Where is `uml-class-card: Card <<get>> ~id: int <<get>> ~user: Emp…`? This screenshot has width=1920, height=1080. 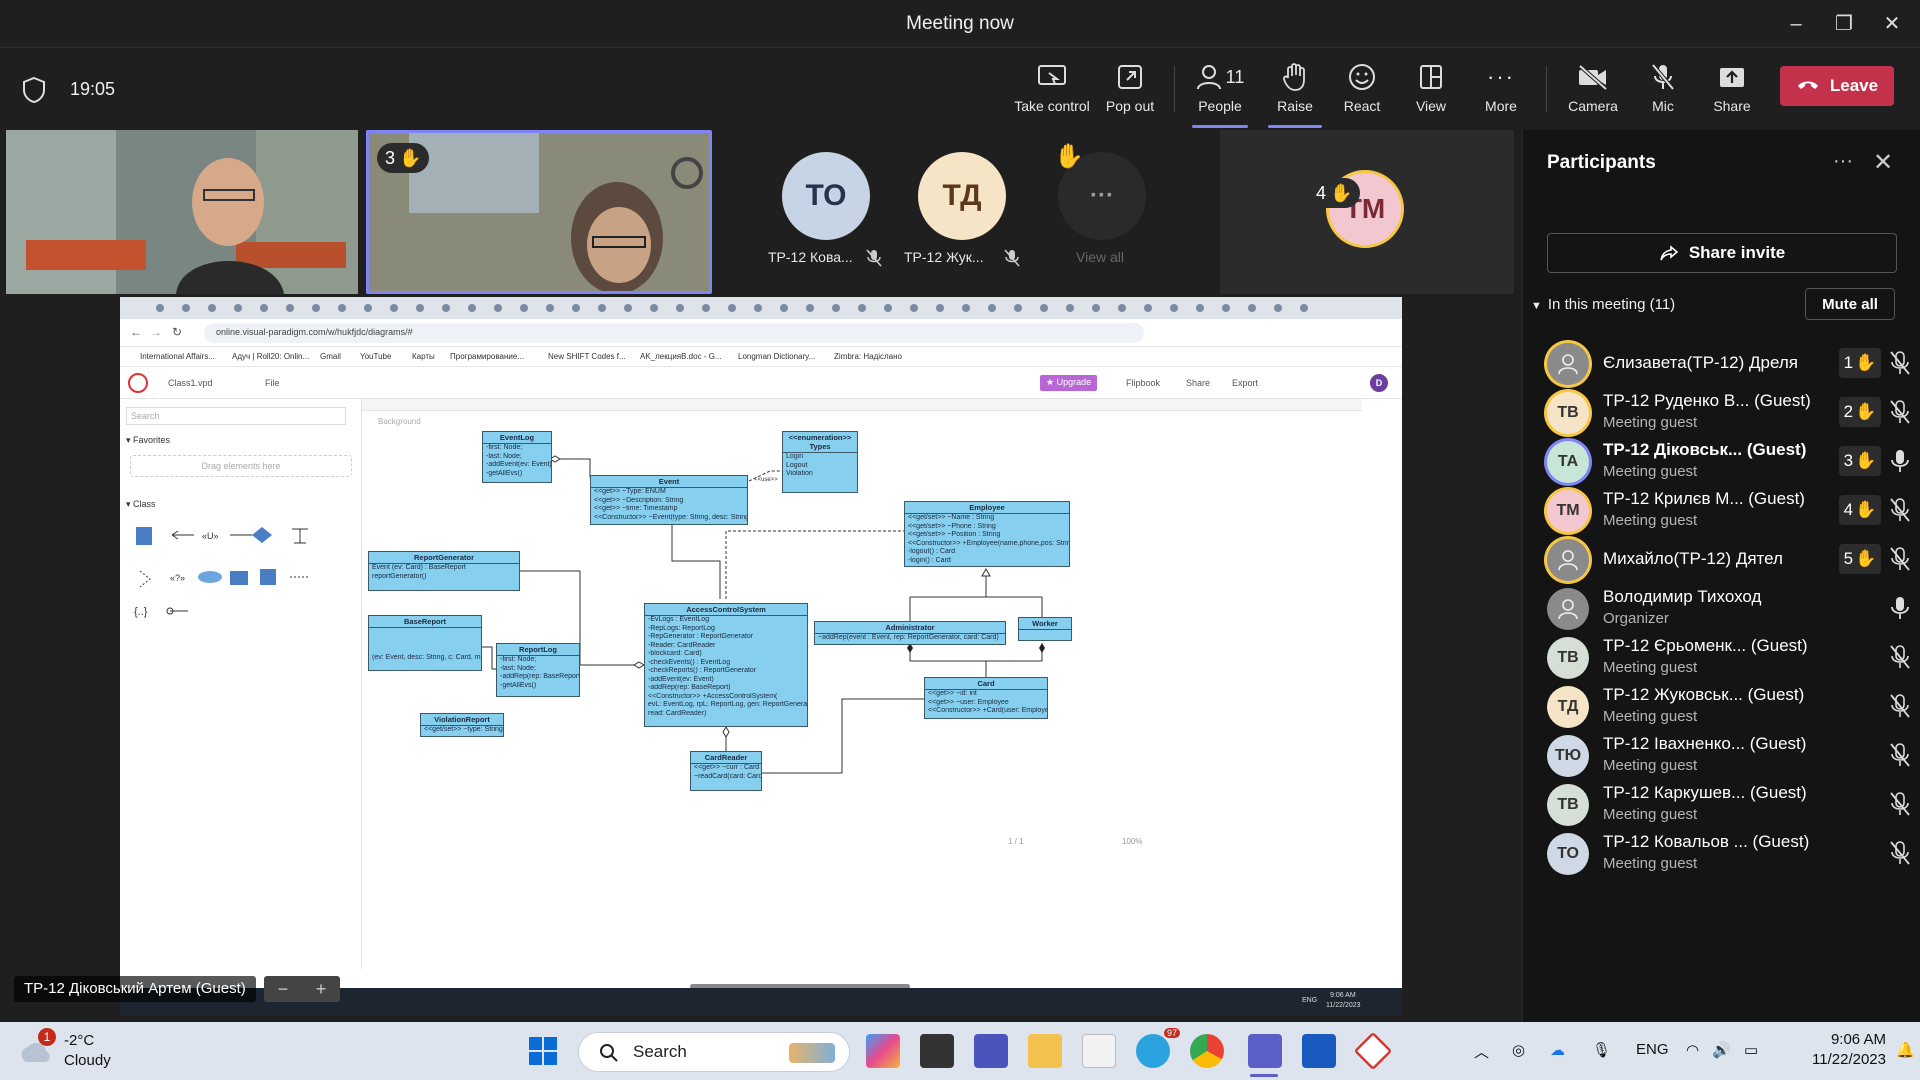 uml-class-card: Card <<get>> ~id: int <<get>> ~user: Emp… is located at coordinates (986, 698).